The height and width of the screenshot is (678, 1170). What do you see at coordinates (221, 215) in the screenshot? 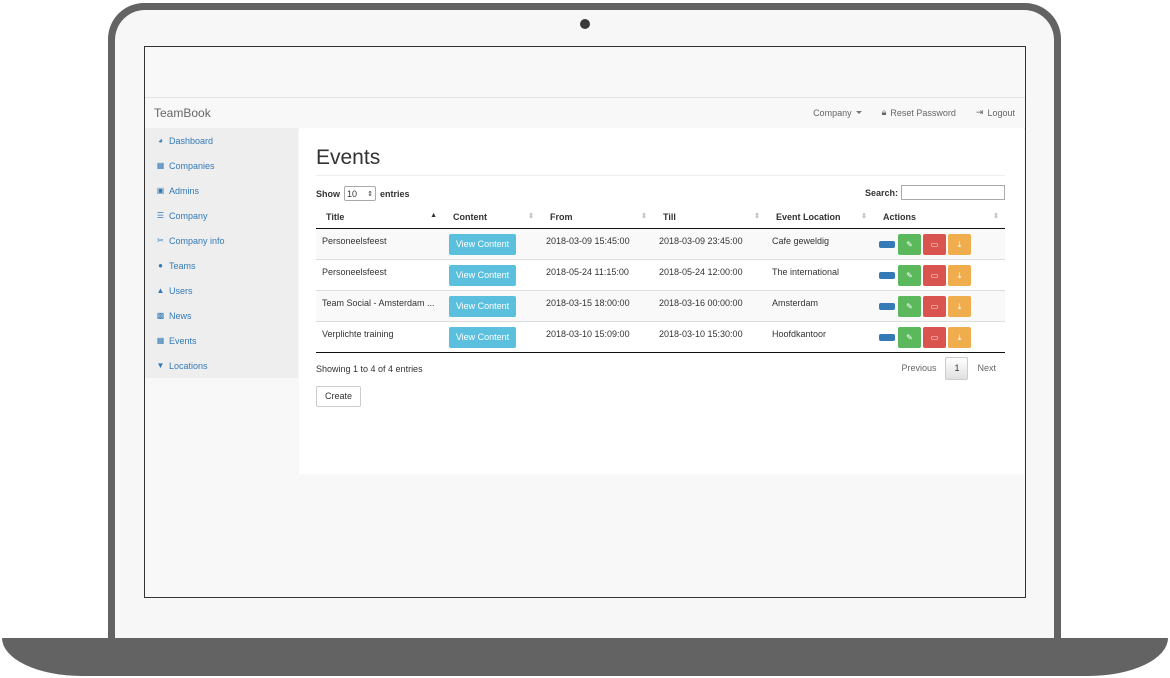
I see `sidebar-item-company: ☰ Company` at bounding box center [221, 215].